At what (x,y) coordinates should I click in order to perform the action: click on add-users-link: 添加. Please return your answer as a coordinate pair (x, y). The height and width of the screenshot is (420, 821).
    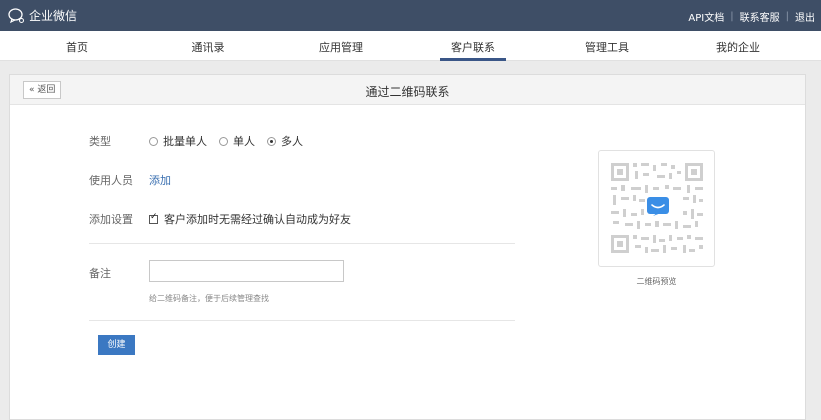
    Looking at the image, I should click on (160, 180).